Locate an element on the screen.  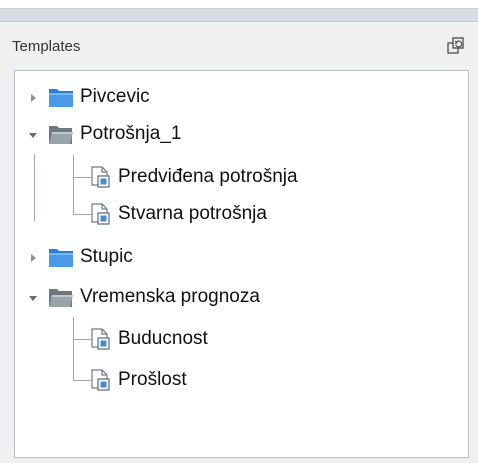
tree-item-label: Pivcevic is located at coordinates (115, 96).